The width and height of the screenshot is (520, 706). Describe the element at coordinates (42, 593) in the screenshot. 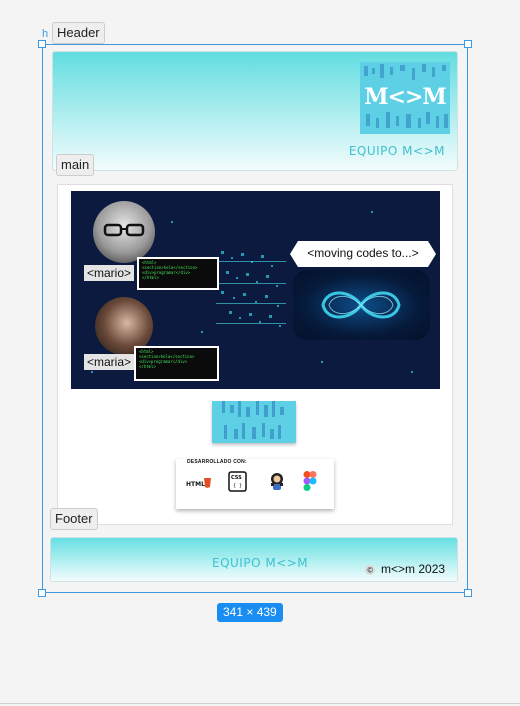

I see `resize-handle-bottom-left` at that location.